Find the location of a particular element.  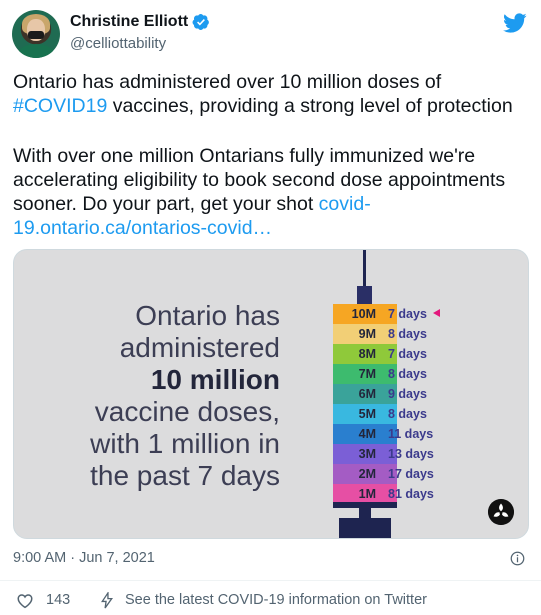

twitter-bird-icon is located at coordinates (515, 23).